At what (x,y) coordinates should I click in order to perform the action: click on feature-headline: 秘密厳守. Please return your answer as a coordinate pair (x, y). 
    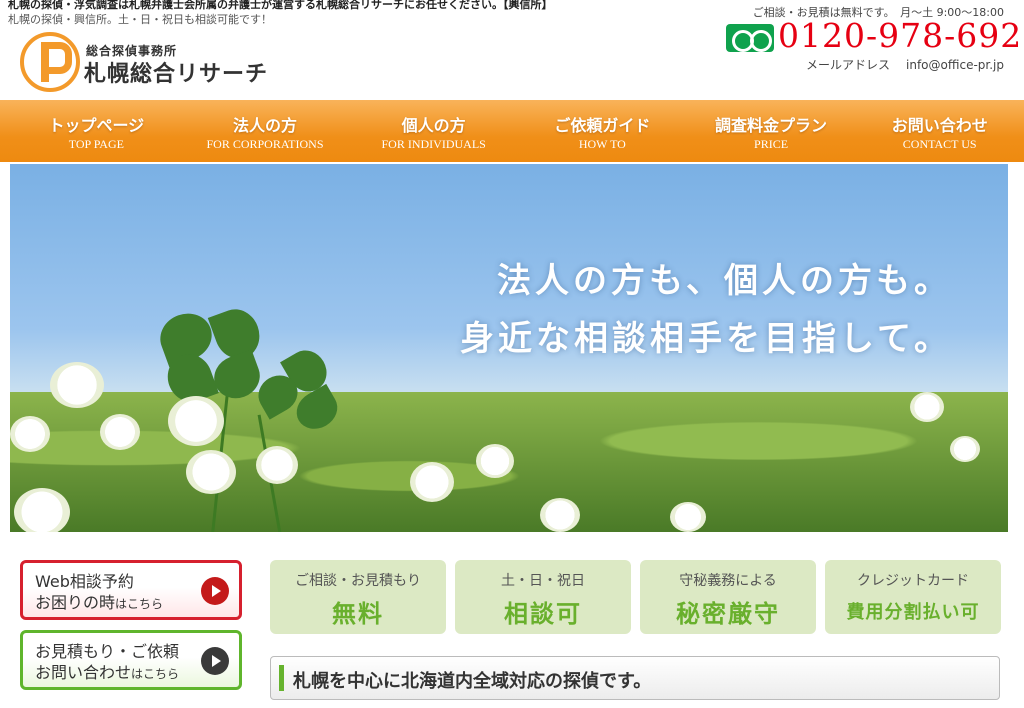
    Looking at the image, I should click on (728, 614).